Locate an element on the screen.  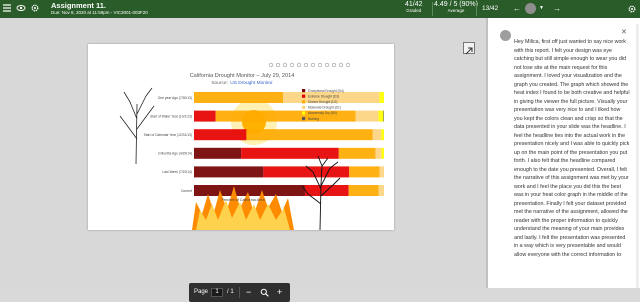
chart-modebar is located at coordinates (309, 65).